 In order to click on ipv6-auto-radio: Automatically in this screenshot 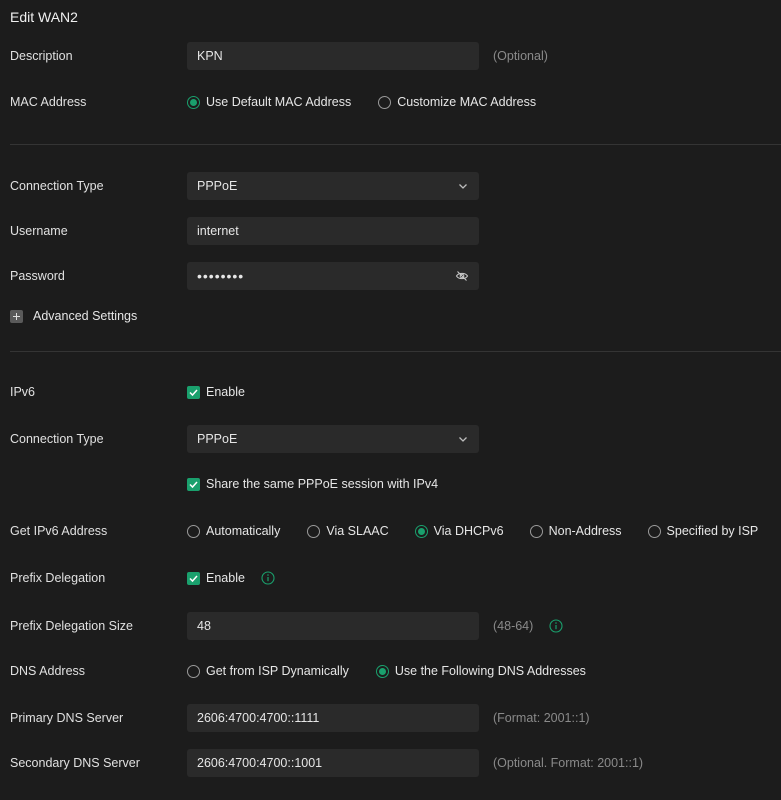, I will do `click(233, 531)`.